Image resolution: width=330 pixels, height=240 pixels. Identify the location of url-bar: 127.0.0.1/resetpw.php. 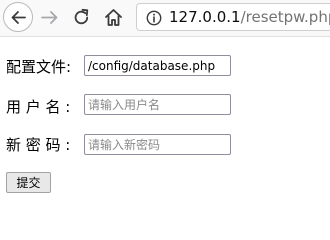
(233, 17).